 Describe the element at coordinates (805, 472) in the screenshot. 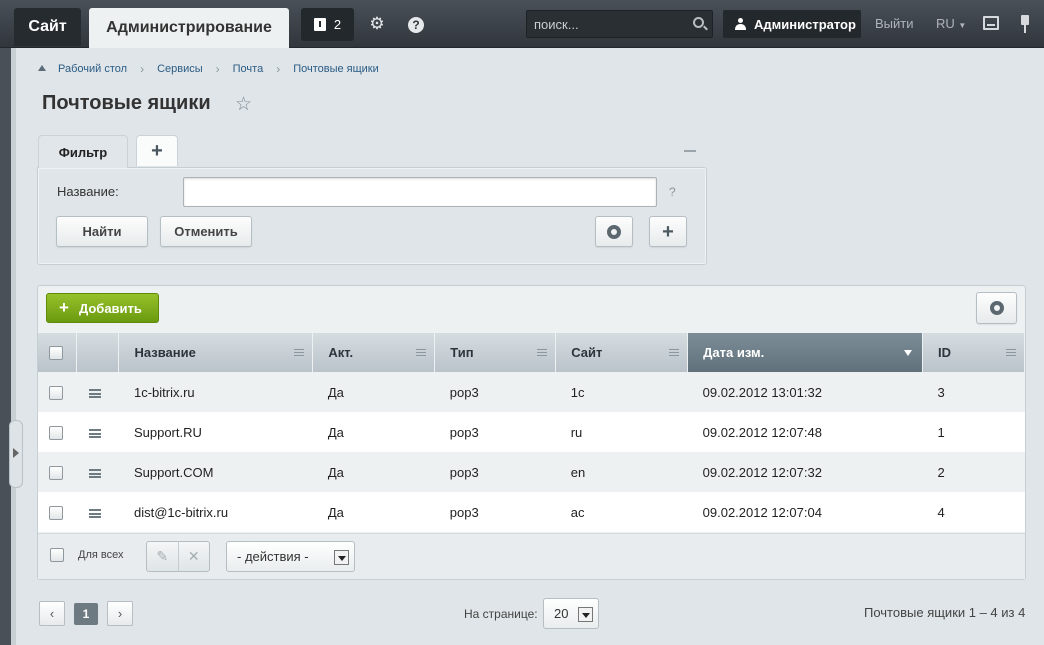

I see `cell-date: 09.02.2012 12:07:32` at that location.